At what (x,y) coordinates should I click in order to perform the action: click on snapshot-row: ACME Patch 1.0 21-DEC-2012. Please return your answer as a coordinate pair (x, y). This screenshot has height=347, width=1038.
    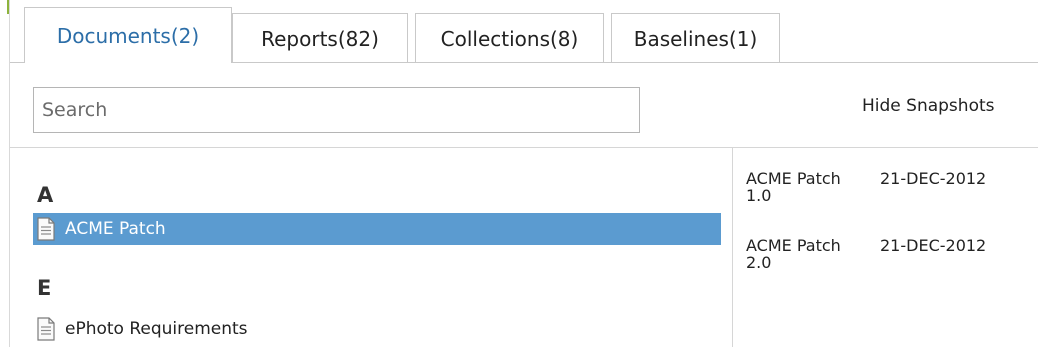
    Looking at the image, I should click on (891, 193).